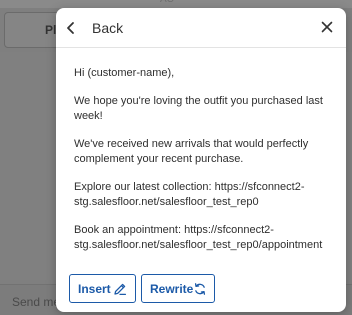 The width and height of the screenshot is (352, 315). What do you see at coordinates (167, 2) in the screenshot?
I see `background-top-label: AC` at bounding box center [167, 2].